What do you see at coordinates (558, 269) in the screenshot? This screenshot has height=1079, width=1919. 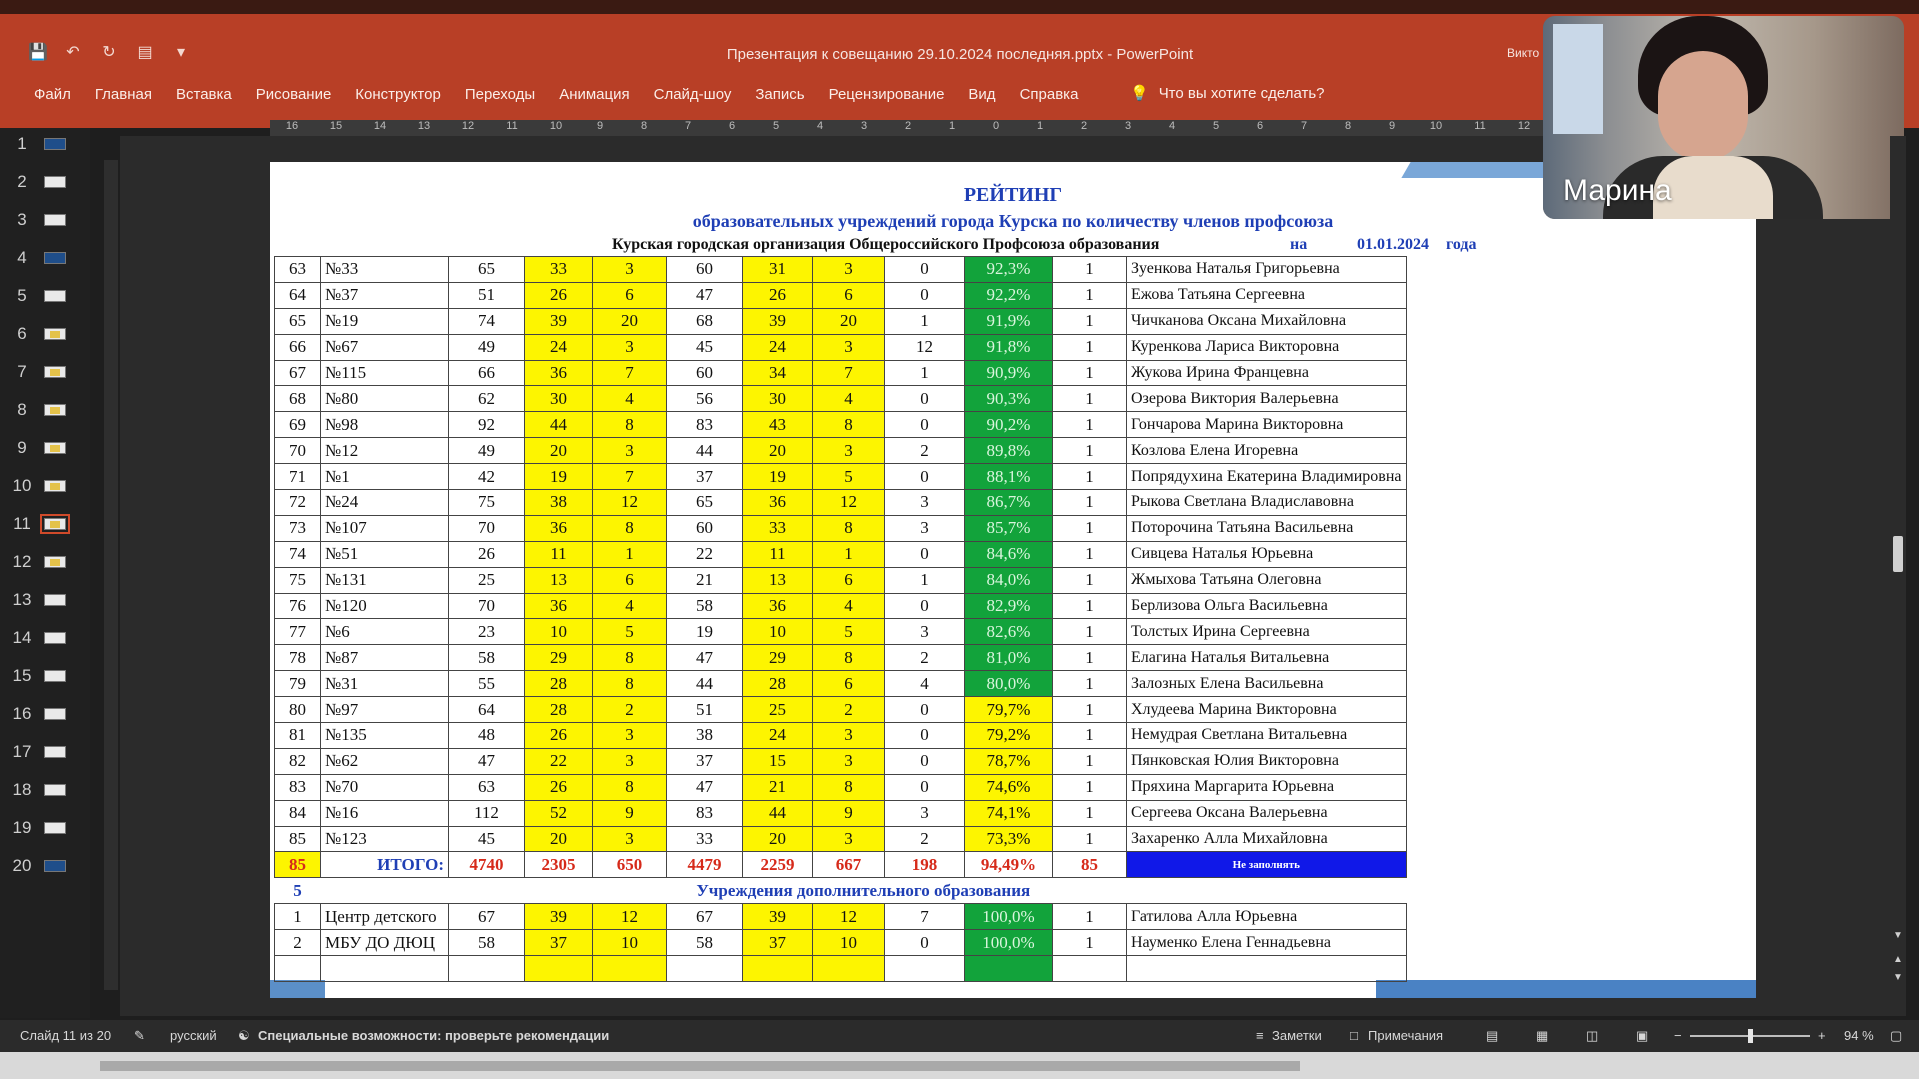 I see `cell-c1: 33` at bounding box center [558, 269].